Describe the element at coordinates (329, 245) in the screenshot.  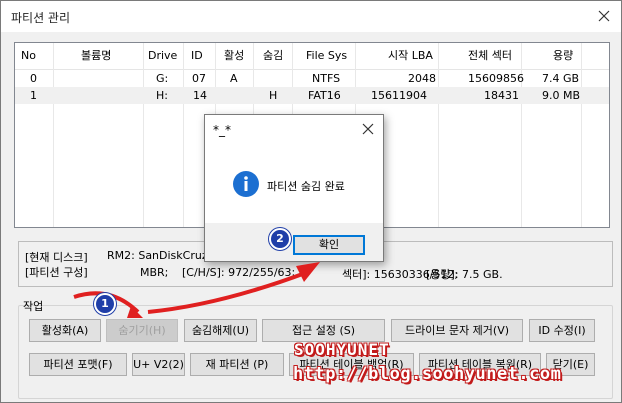
I see `ok-button: 확인` at that location.